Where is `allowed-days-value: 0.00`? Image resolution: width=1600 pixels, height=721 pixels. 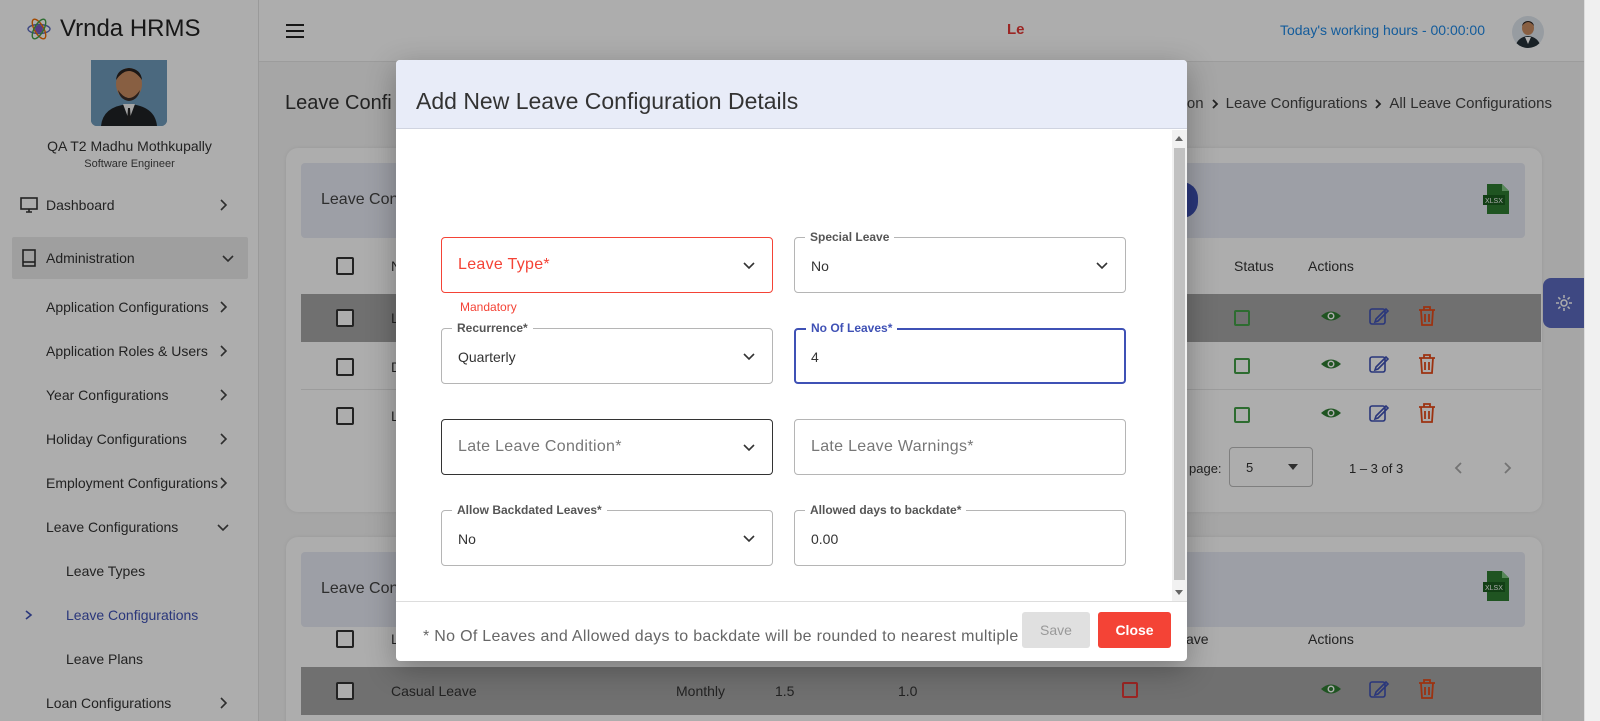 allowed-days-value: 0.00 is located at coordinates (825, 539).